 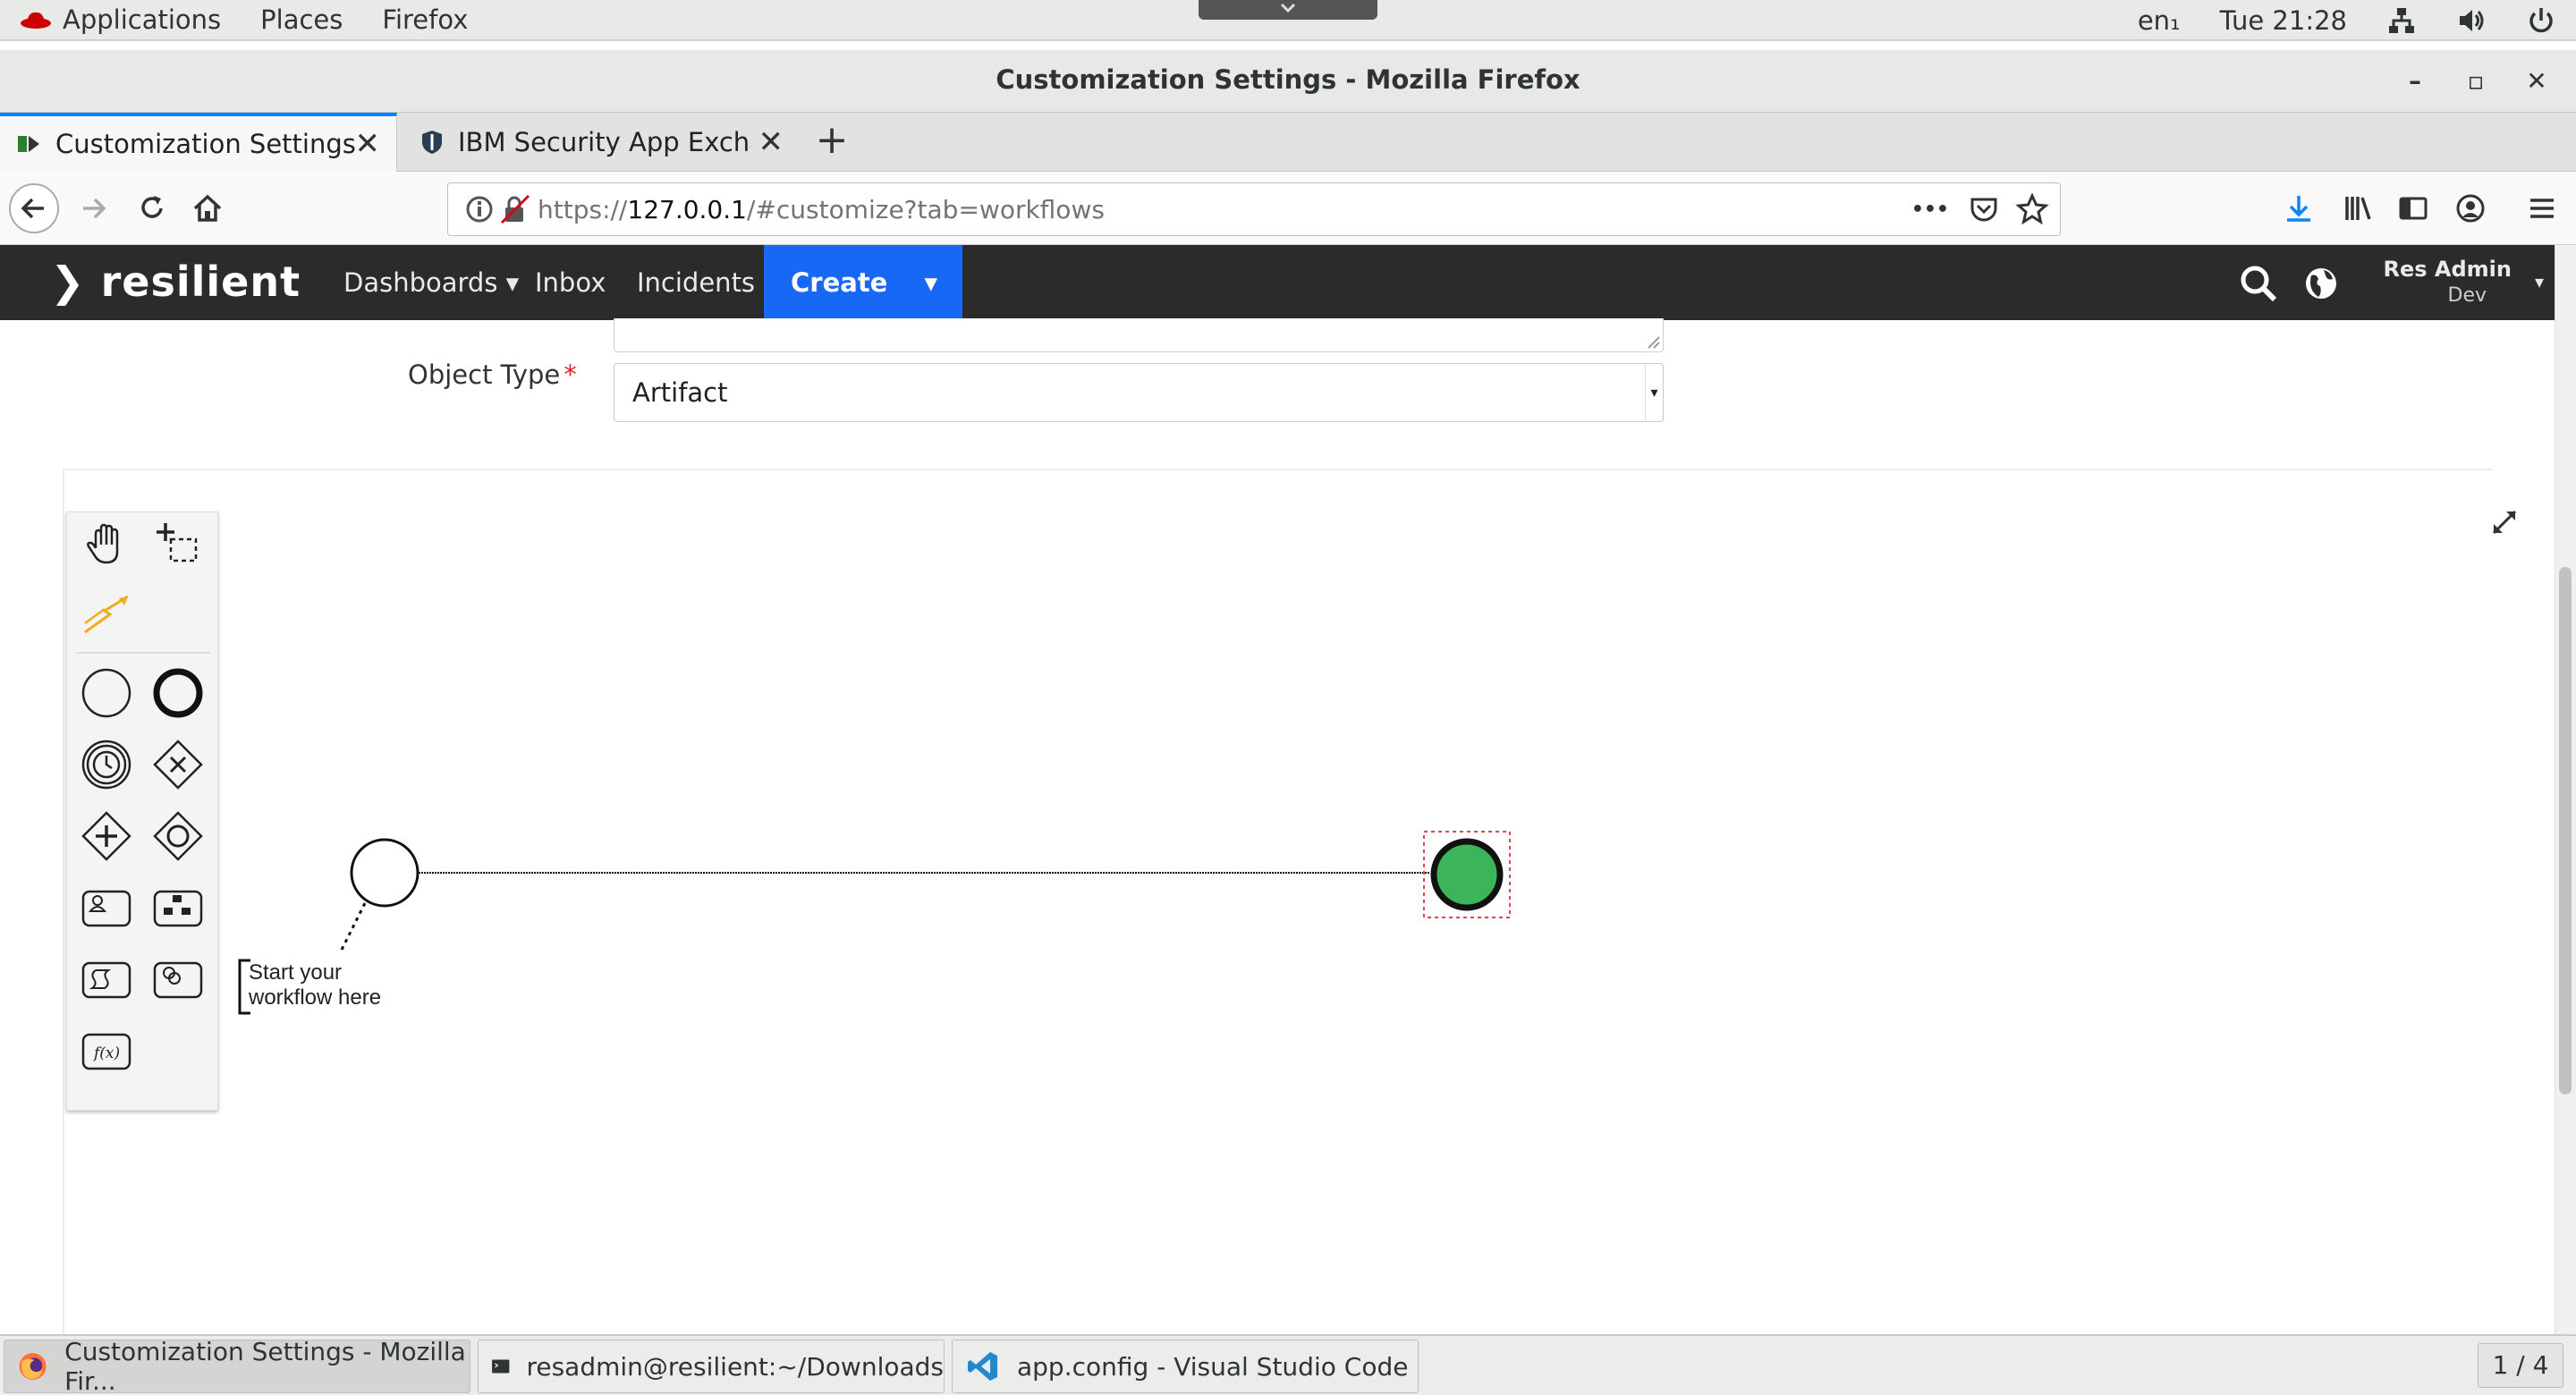 I want to click on user-org: Dev, so click(x=2467, y=295).